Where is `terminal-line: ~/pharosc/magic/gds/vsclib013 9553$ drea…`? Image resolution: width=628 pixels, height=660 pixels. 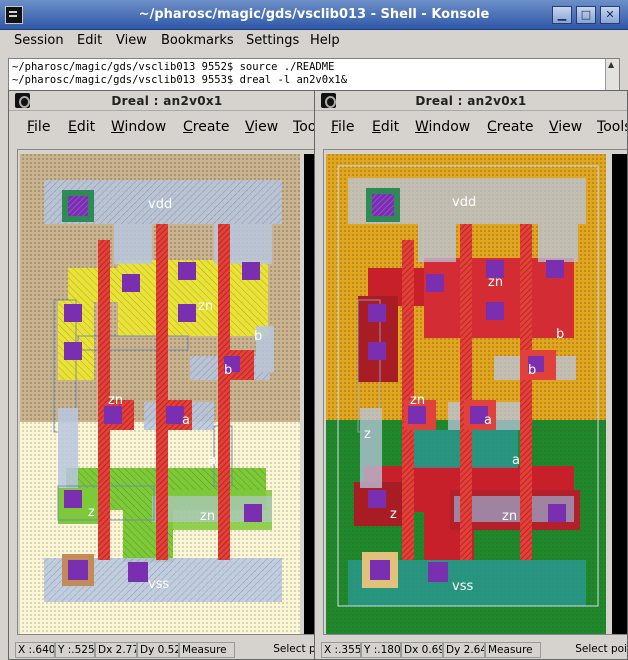 terminal-line: ~/pharosc/magic/gds/vsclib013 9553$ drea… is located at coordinates (180, 80).